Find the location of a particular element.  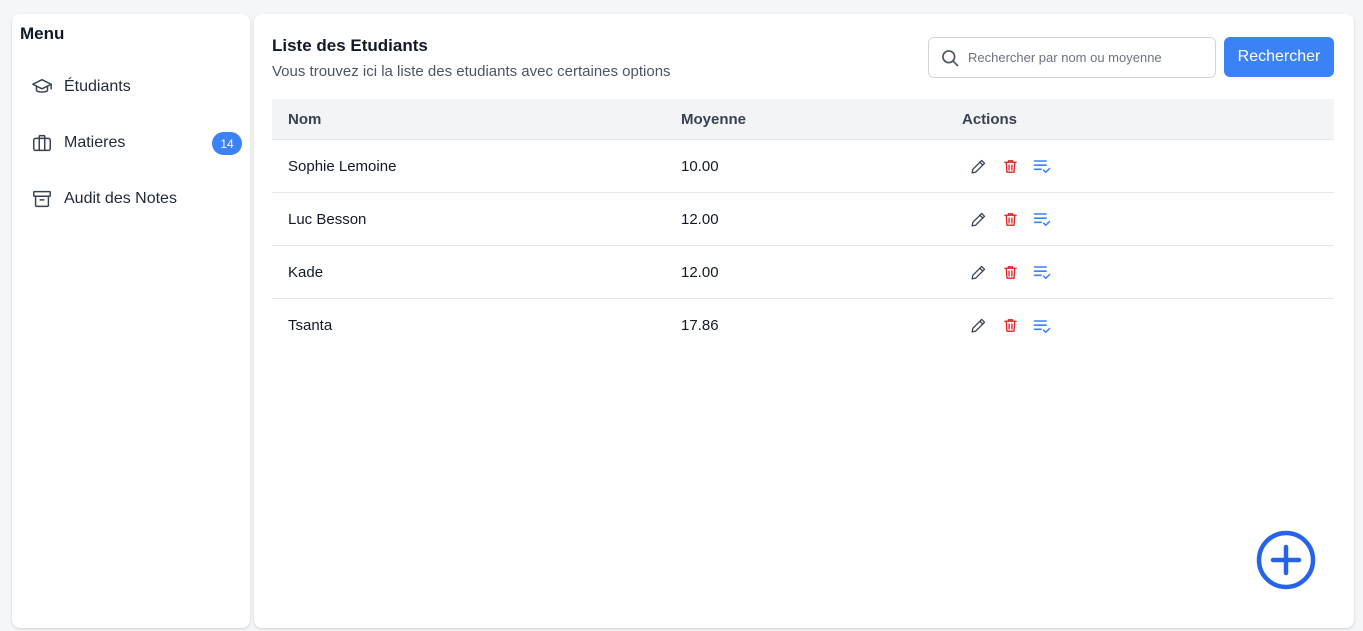

column-header-moyenne: Moyenne is located at coordinates (714, 119).